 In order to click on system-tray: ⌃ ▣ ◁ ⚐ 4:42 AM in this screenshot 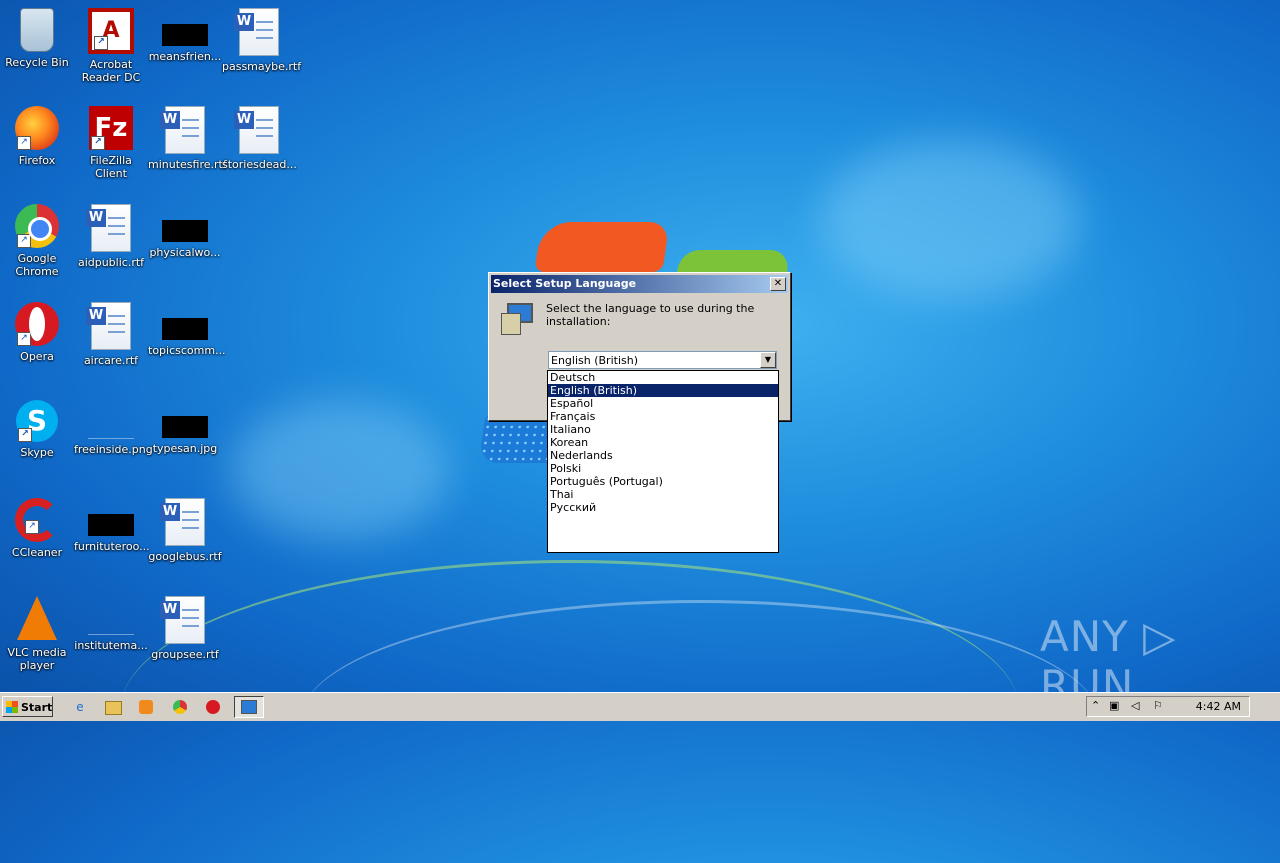, I will do `click(1168, 706)`.